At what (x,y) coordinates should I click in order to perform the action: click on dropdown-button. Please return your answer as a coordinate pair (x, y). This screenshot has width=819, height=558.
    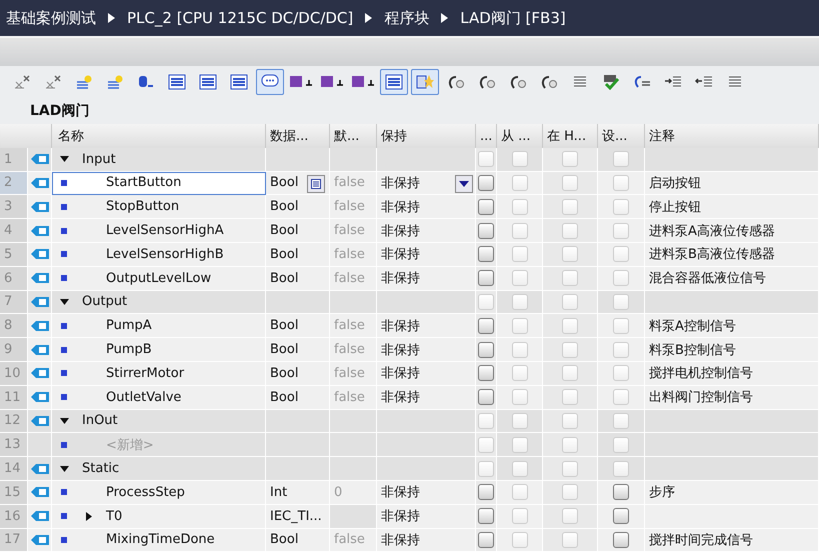
    Looking at the image, I should click on (464, 183).